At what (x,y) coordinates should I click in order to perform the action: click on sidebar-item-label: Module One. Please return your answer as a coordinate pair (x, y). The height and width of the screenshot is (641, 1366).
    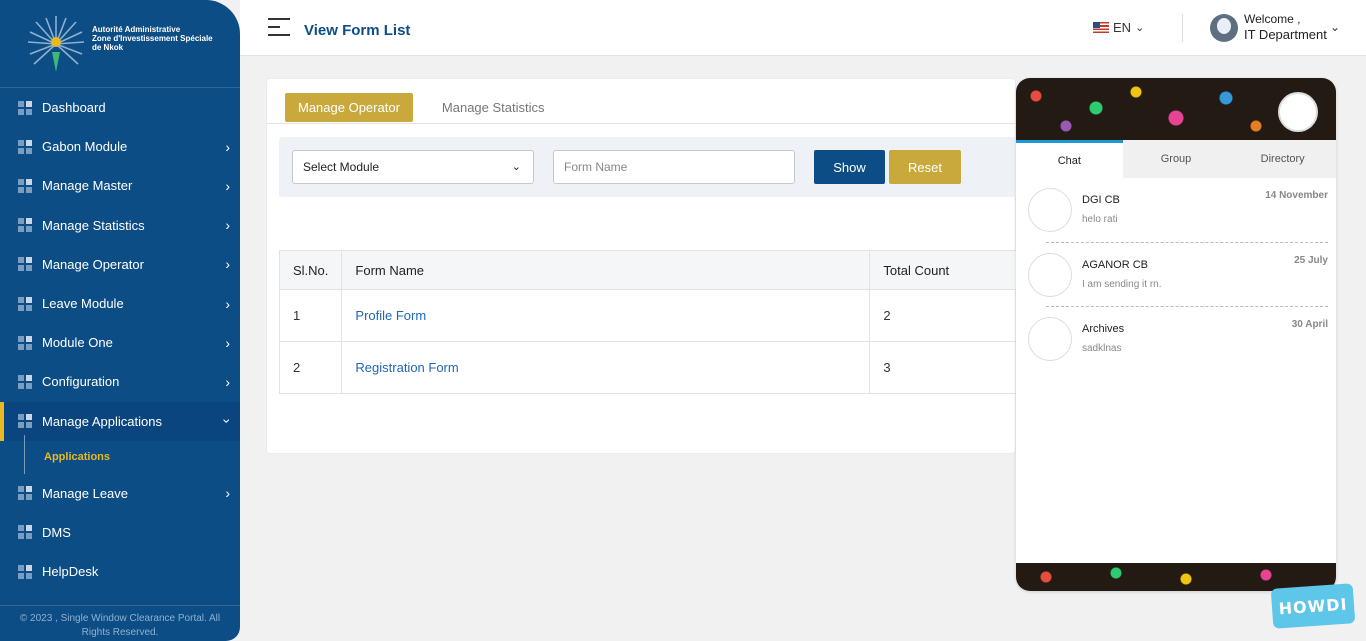
    Looking at the image, I should click on (77, 343).